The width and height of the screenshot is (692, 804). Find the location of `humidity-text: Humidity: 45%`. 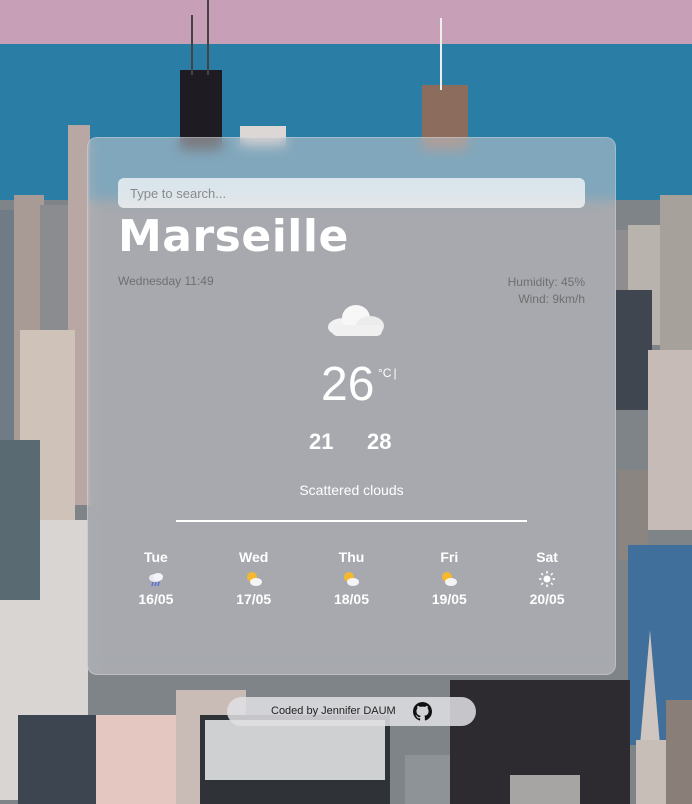

humidity-text: Humidity: 45% is located at coordinates (546, 282).